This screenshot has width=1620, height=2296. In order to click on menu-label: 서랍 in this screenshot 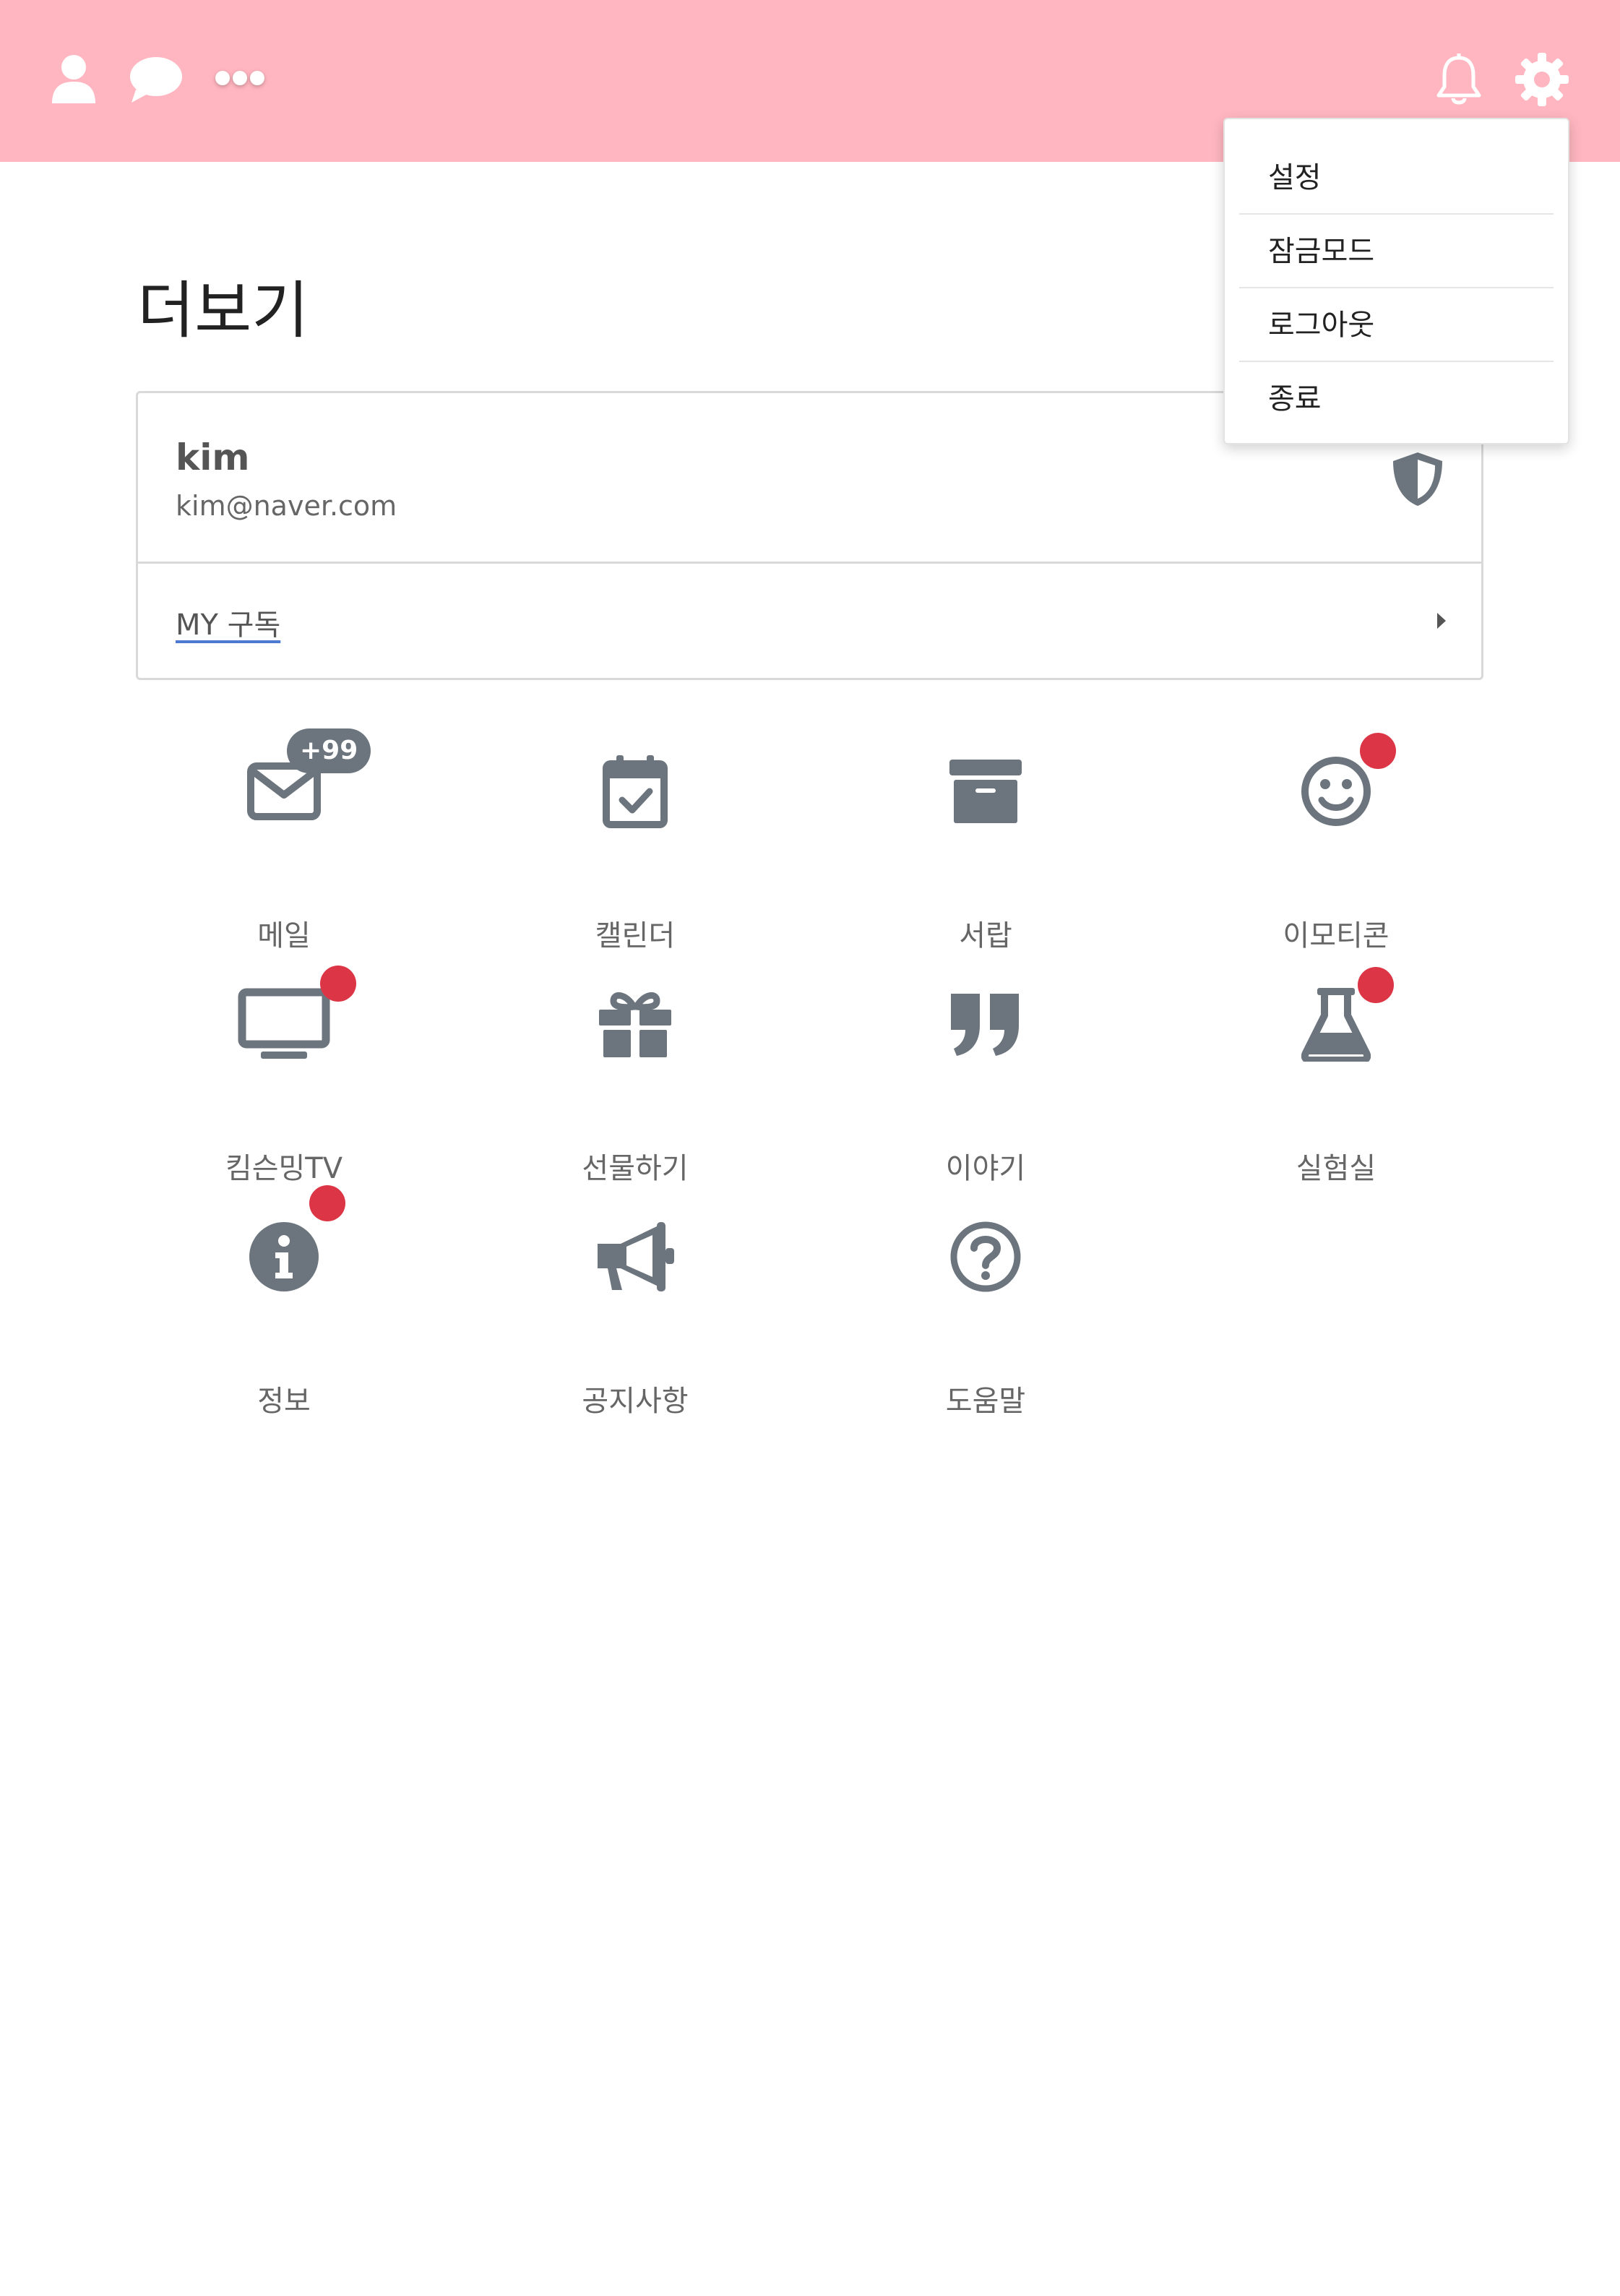, I will do `click(986, 936)`.